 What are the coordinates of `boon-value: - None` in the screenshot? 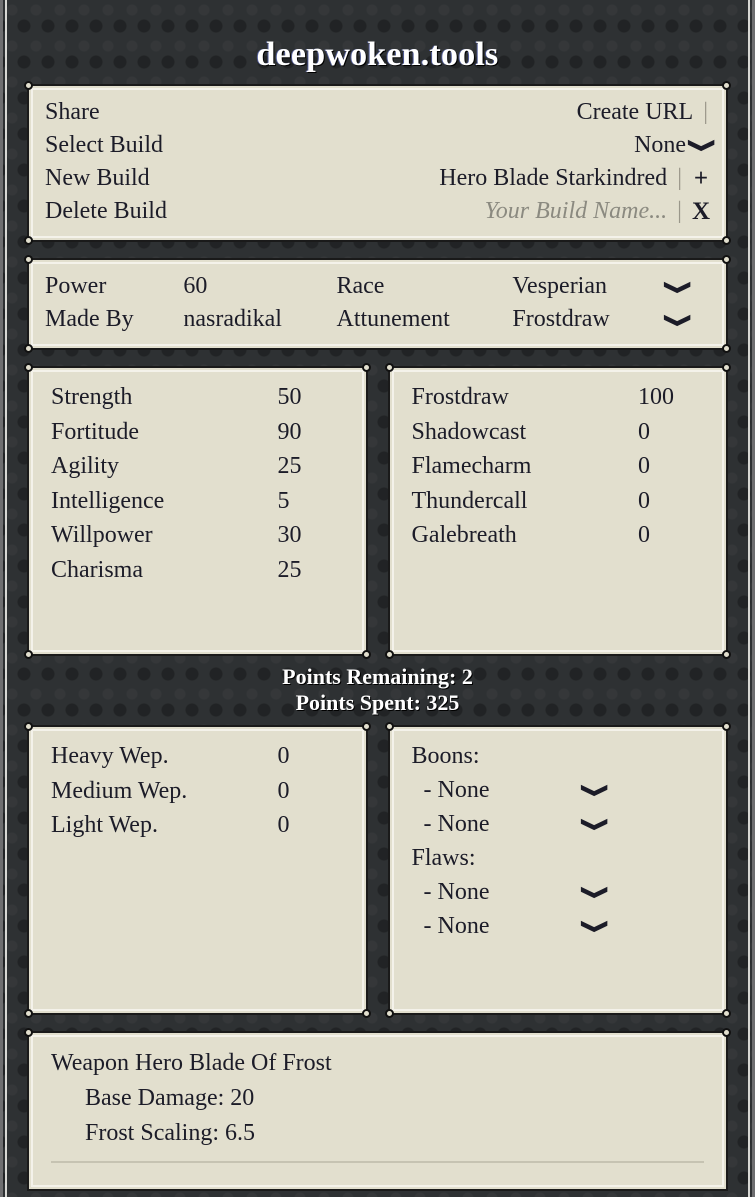 It's located at (456, 790).